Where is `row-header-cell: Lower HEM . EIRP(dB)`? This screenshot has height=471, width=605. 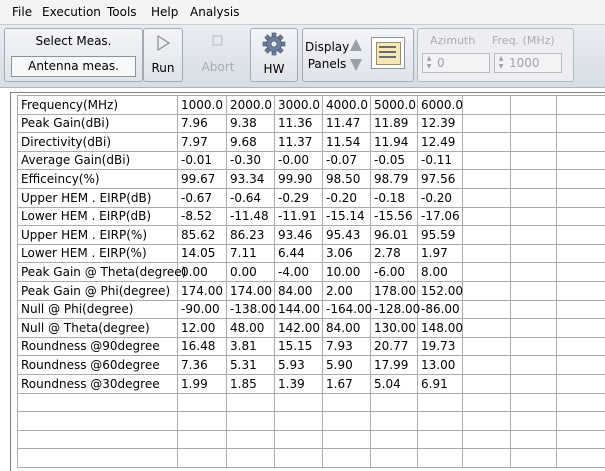
row-header-cell: Lower HEM . EIRP(dB) is located at coordinates (86, 216).